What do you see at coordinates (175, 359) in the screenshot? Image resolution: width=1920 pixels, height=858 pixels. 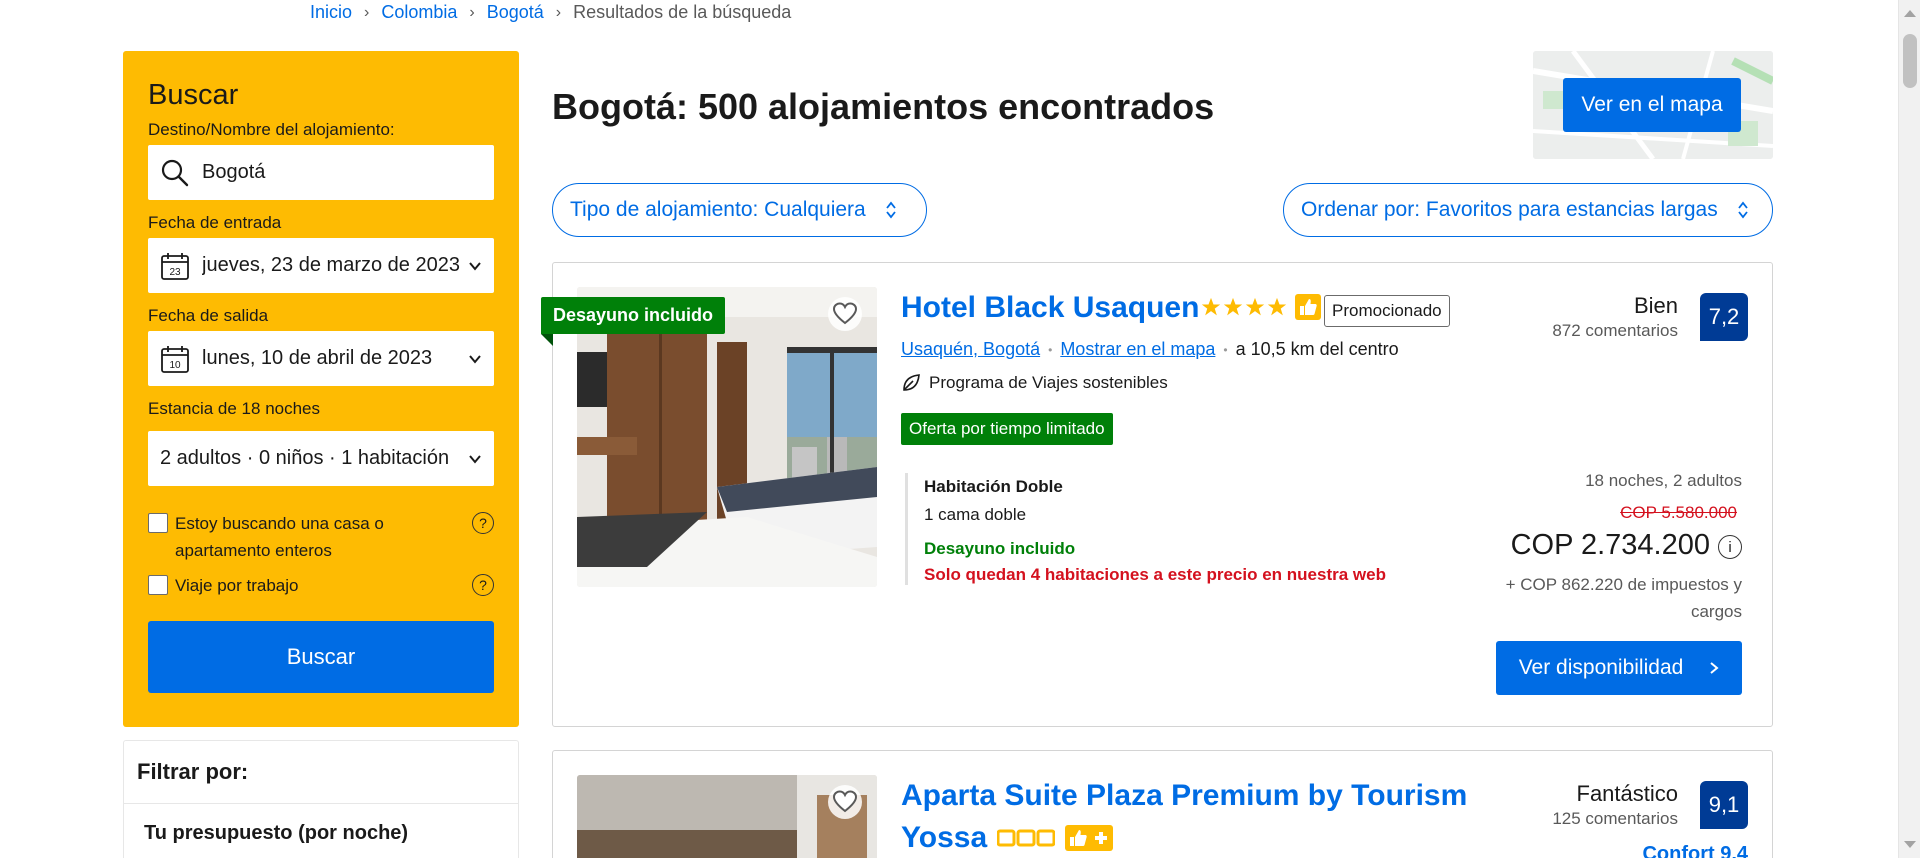 I see `calendar-icon: 10` at bounding box center [175, 359].